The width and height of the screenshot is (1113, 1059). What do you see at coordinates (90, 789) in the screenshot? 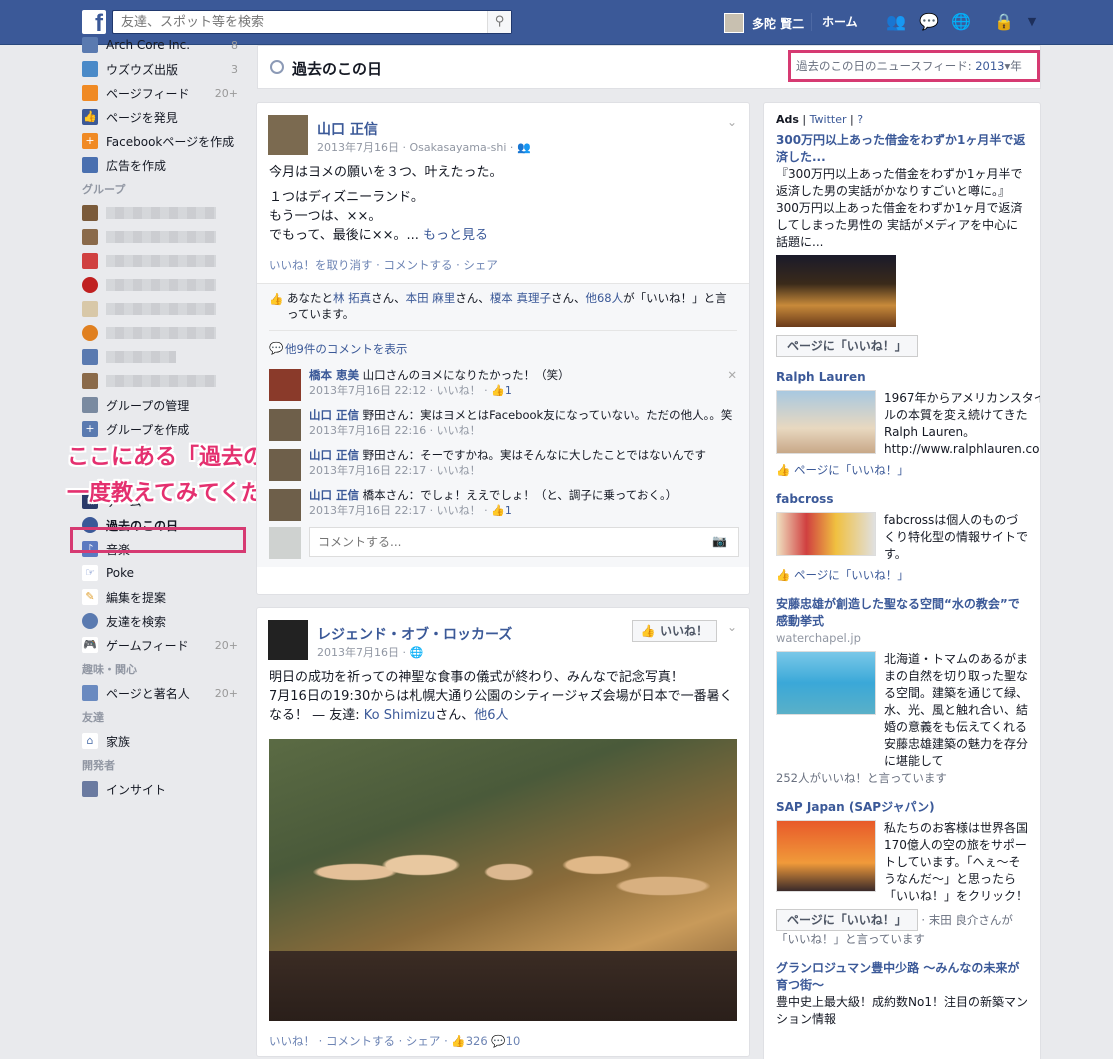
I see `insights-chart-icon` at bounding box center [90, 789].